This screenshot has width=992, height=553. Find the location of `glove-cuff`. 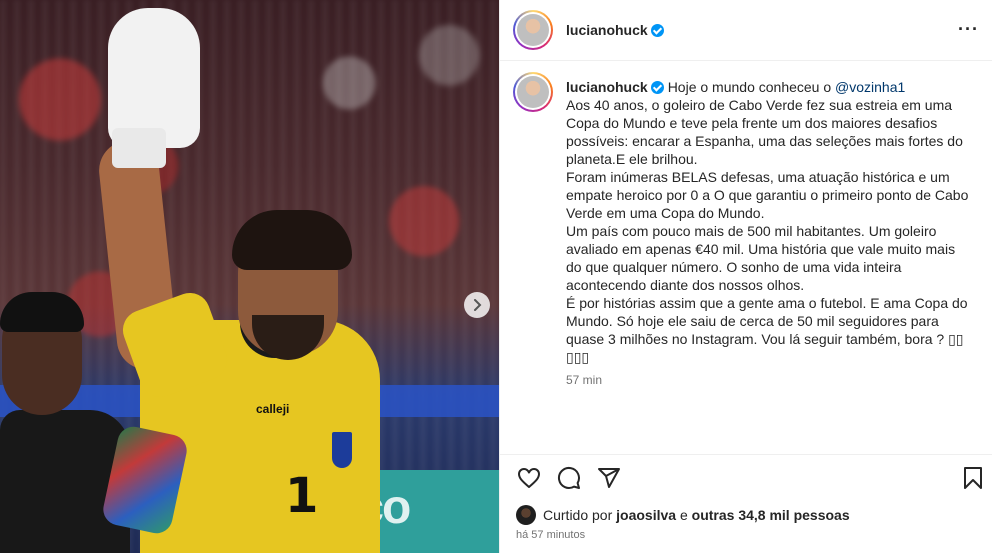

glove-cuff is located at coordinates (139, 148).